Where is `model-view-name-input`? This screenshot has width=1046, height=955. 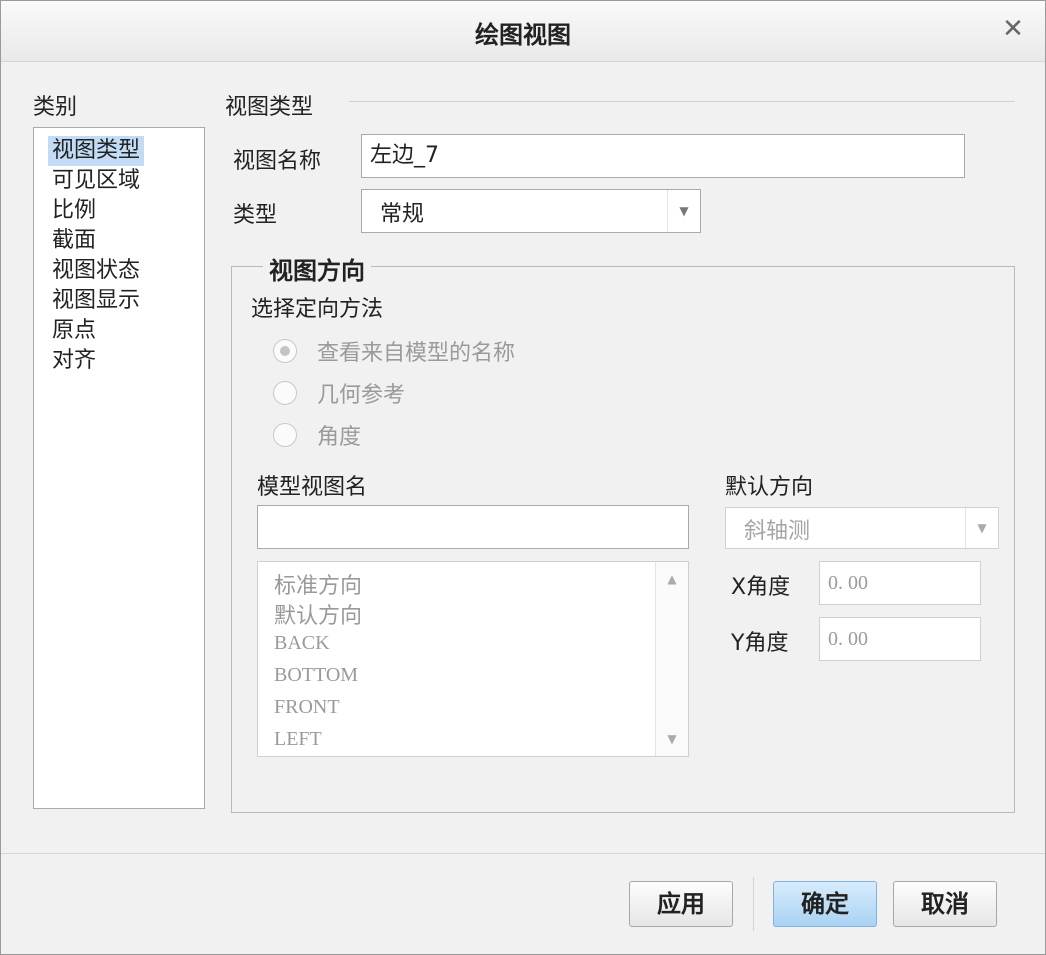 model-view-name-input is located at coordinates (473, 527).